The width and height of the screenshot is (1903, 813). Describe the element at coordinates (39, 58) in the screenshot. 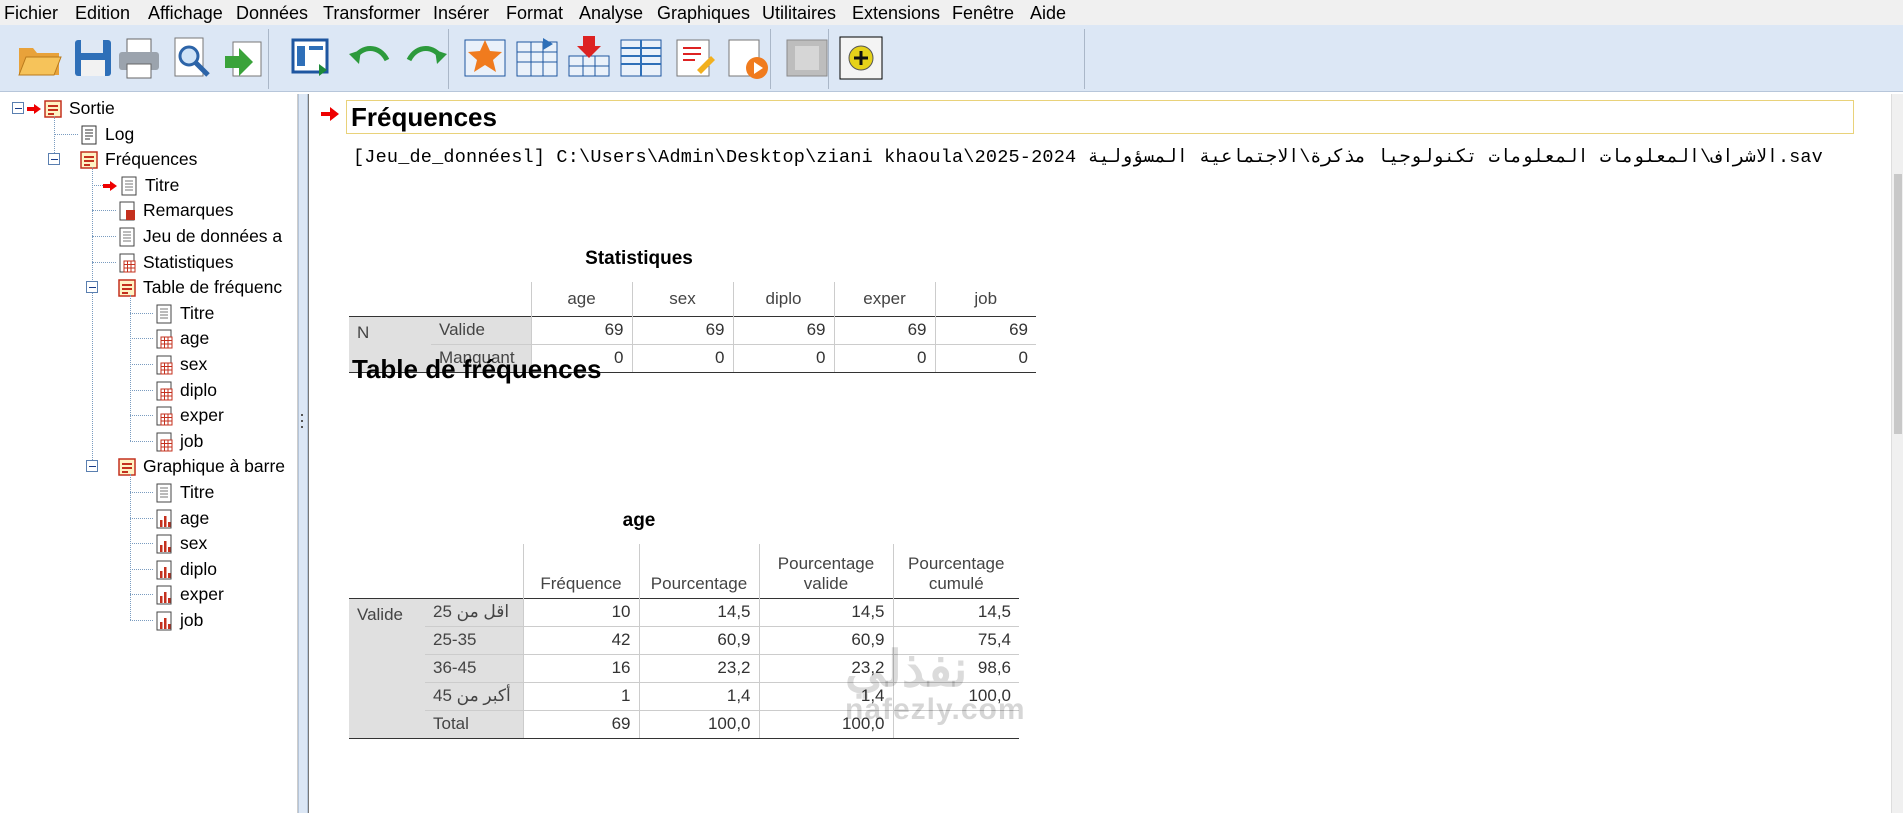

I see `open-folder-icon` at that location.